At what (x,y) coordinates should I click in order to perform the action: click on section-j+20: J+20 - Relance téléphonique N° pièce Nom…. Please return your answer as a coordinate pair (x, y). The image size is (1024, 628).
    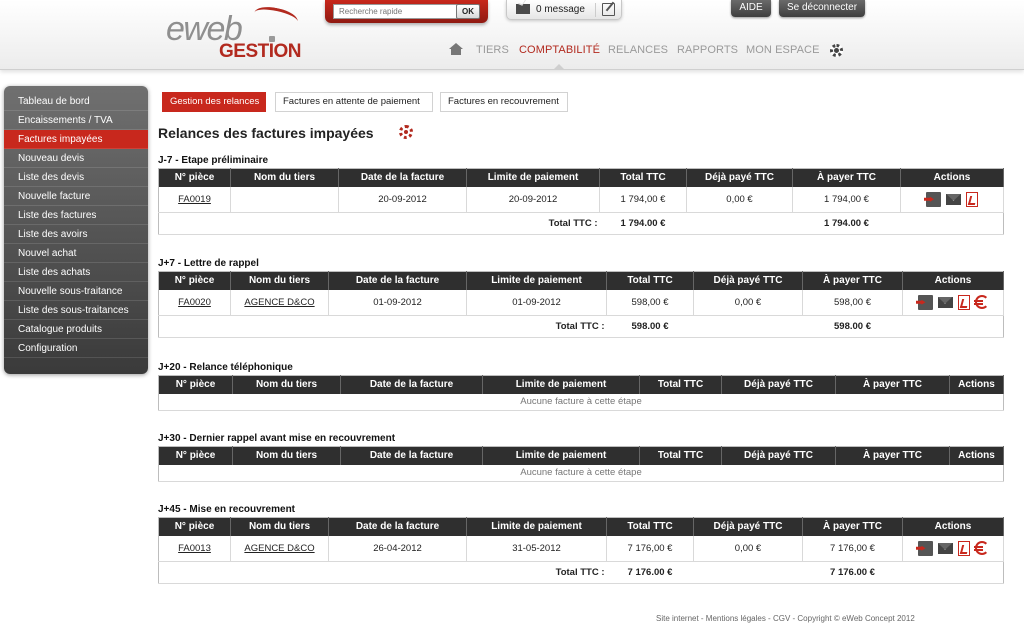
    Looking at the image, I should click on (581, 386).